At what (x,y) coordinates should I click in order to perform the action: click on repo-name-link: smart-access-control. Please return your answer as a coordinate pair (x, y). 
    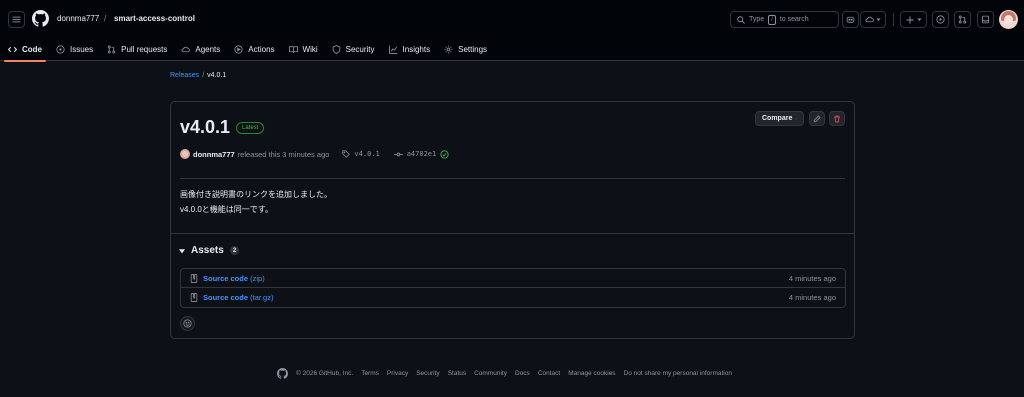
    Looking at the image, I should click on (154, 18).